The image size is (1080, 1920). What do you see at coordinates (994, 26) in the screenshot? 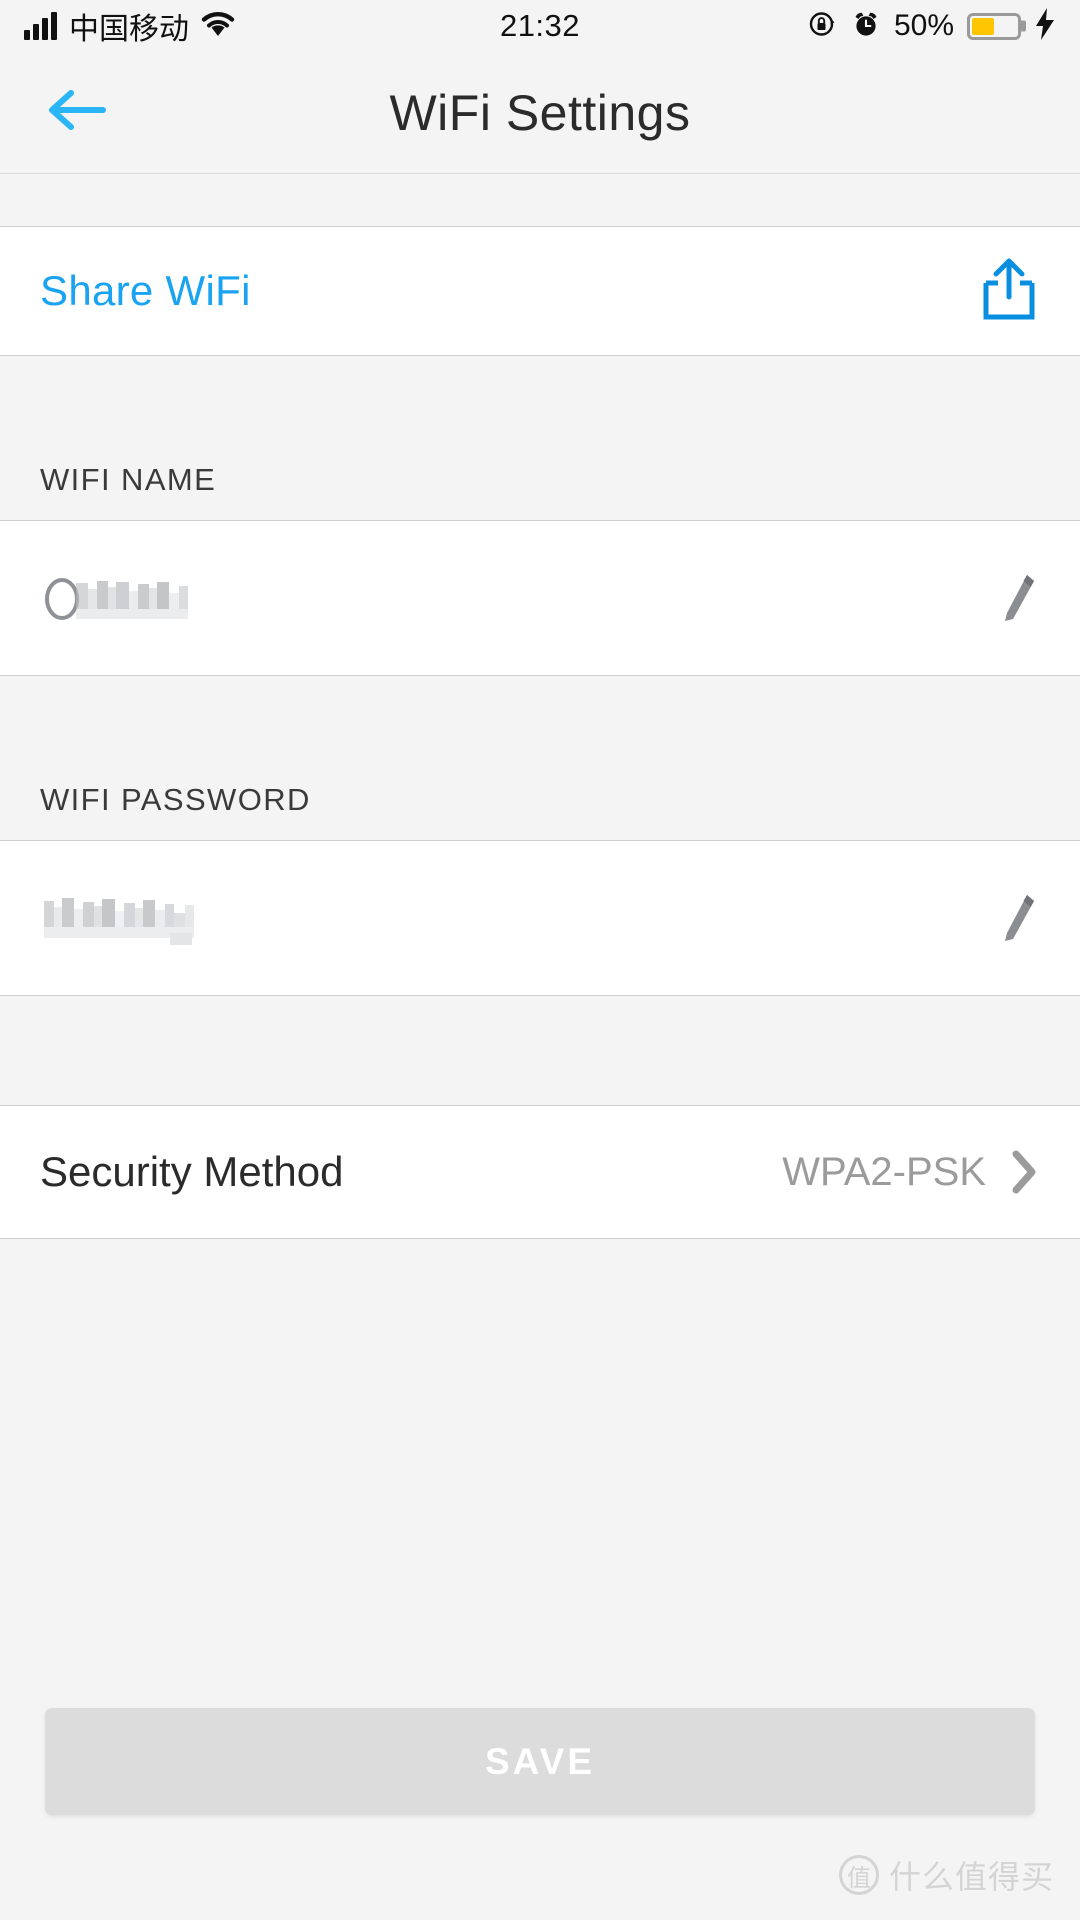
I see `battery-icon` at bounding box center [994, 26].